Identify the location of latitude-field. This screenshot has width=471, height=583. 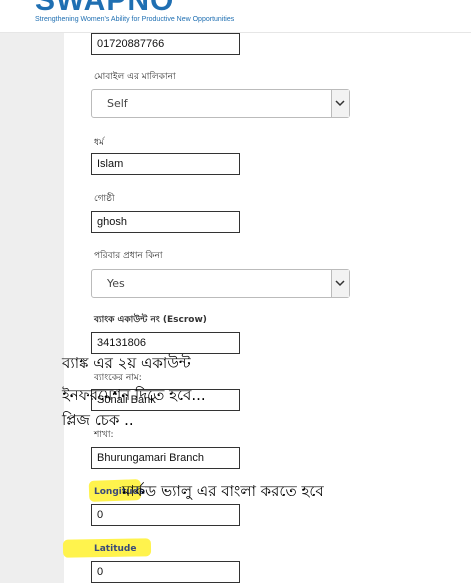
(165, 572).